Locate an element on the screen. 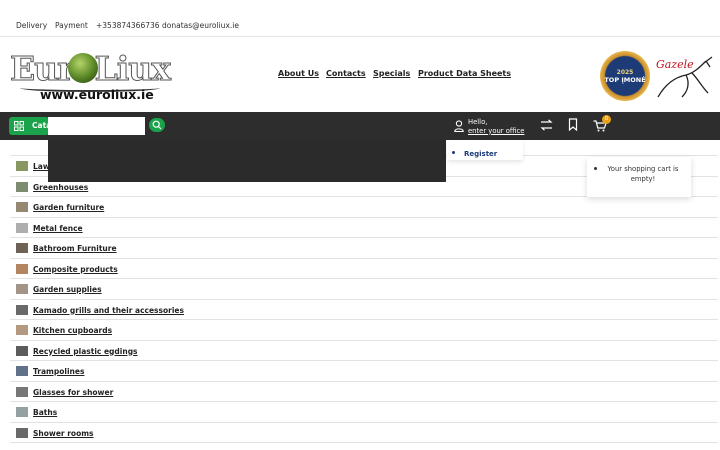 Image resolution: width=720 pixels, height=450 pixels. category-row: Baths is located at coordinates (364, 412).